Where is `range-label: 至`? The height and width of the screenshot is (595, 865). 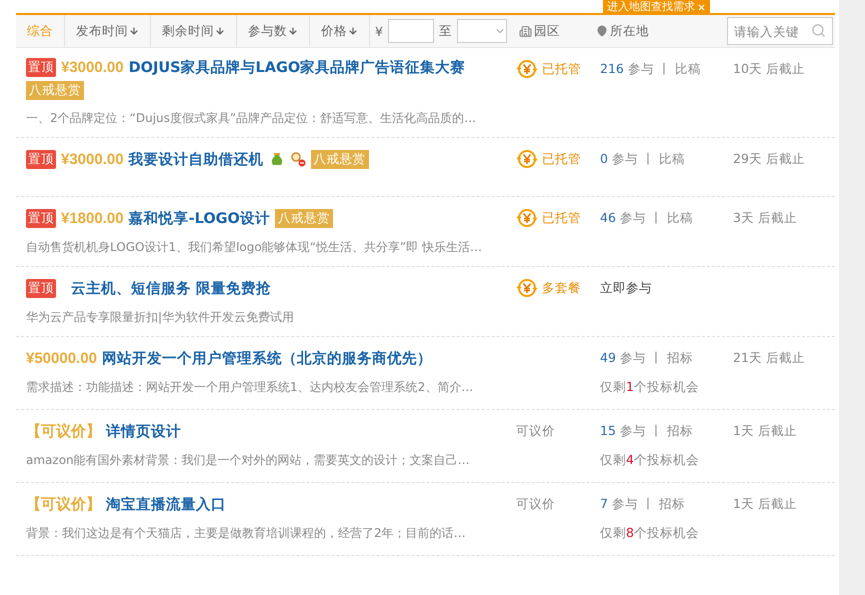 range-label: 至 is located at coordinates (445, 31).